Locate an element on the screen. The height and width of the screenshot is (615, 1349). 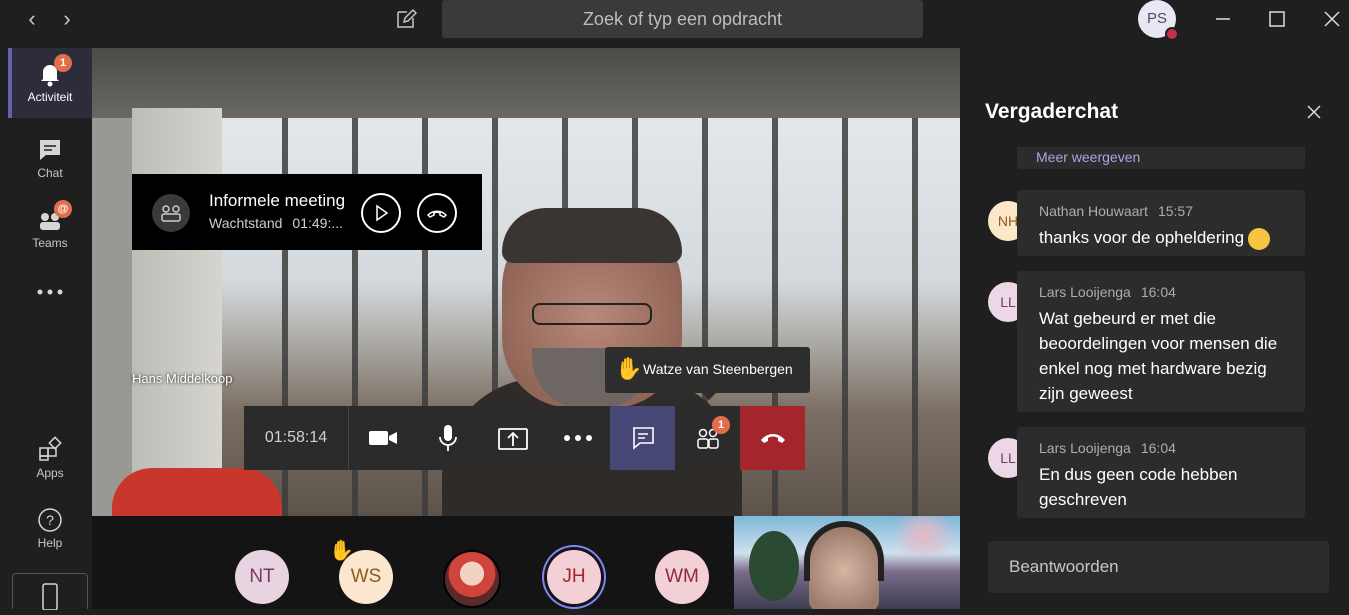
background-ceiling is located at coordinates (526, 83).